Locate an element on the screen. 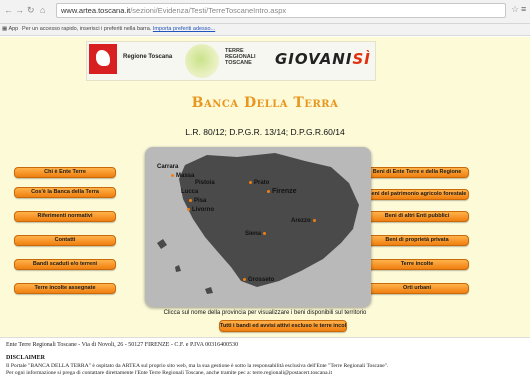  btn-beni-proprieta-privata: Beni di proprietà privata is located at coordinates (417, 240).